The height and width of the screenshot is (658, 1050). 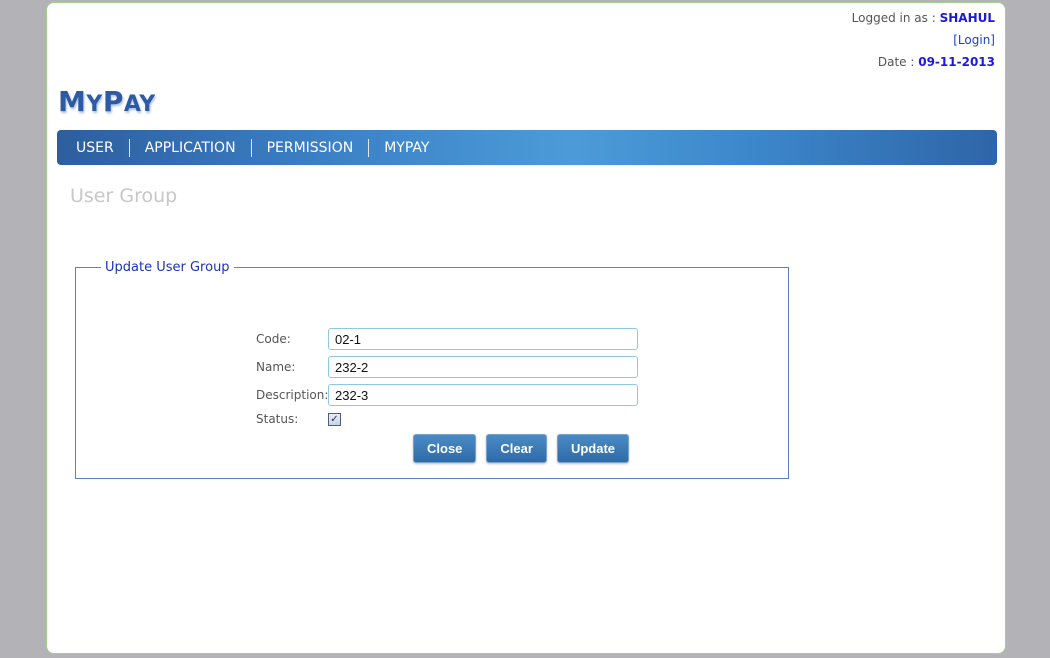 What do you see at coordinates (311, 147) in the screenshot?
I see `nav-item-permission: PERMISSION` at bounding box center [311, 147].